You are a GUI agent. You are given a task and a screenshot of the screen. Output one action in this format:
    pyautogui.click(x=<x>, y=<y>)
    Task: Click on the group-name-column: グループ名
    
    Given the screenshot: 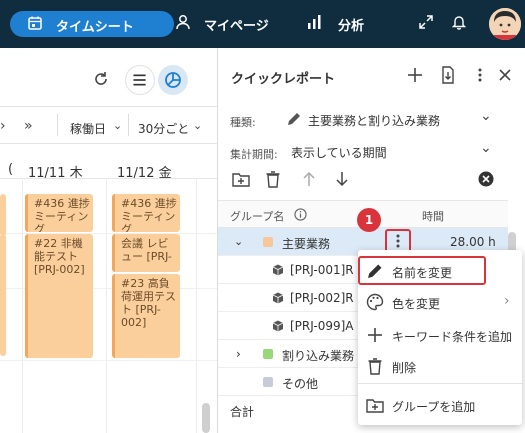 What is the action you would take?
    pyautogui.click(x=257, y=216)
    